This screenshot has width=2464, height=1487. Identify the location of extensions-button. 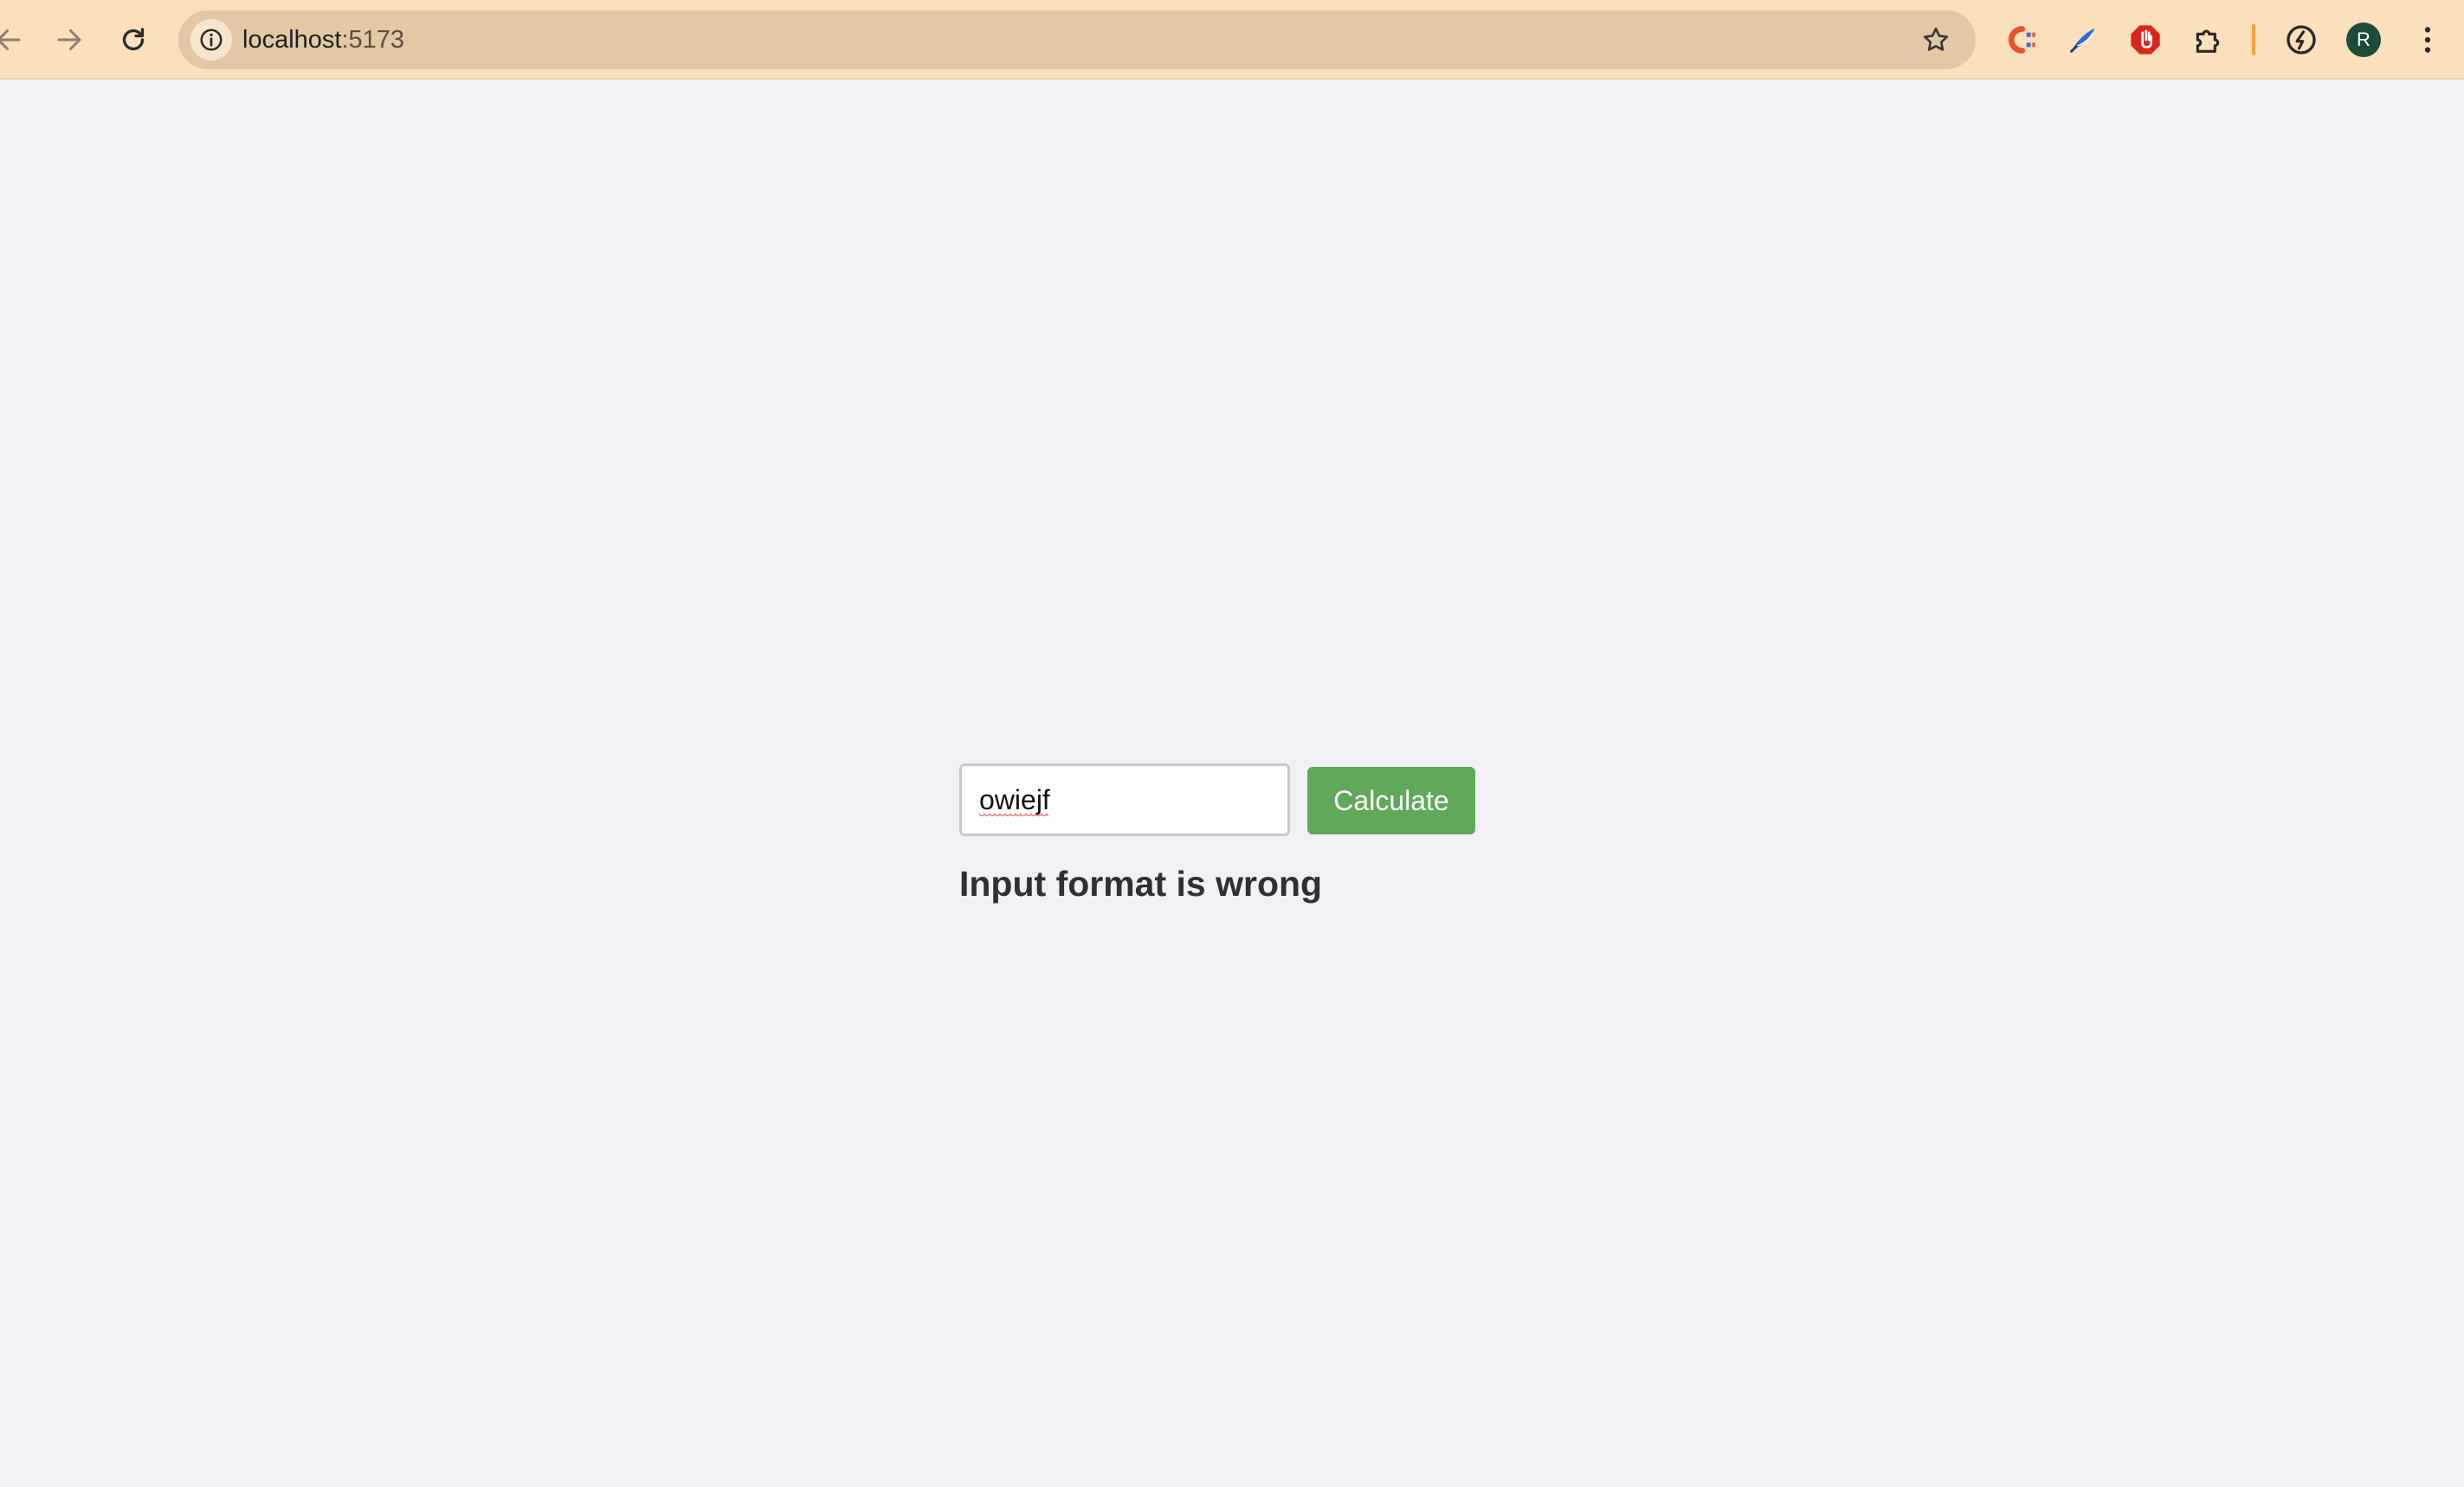
(2208, 40).